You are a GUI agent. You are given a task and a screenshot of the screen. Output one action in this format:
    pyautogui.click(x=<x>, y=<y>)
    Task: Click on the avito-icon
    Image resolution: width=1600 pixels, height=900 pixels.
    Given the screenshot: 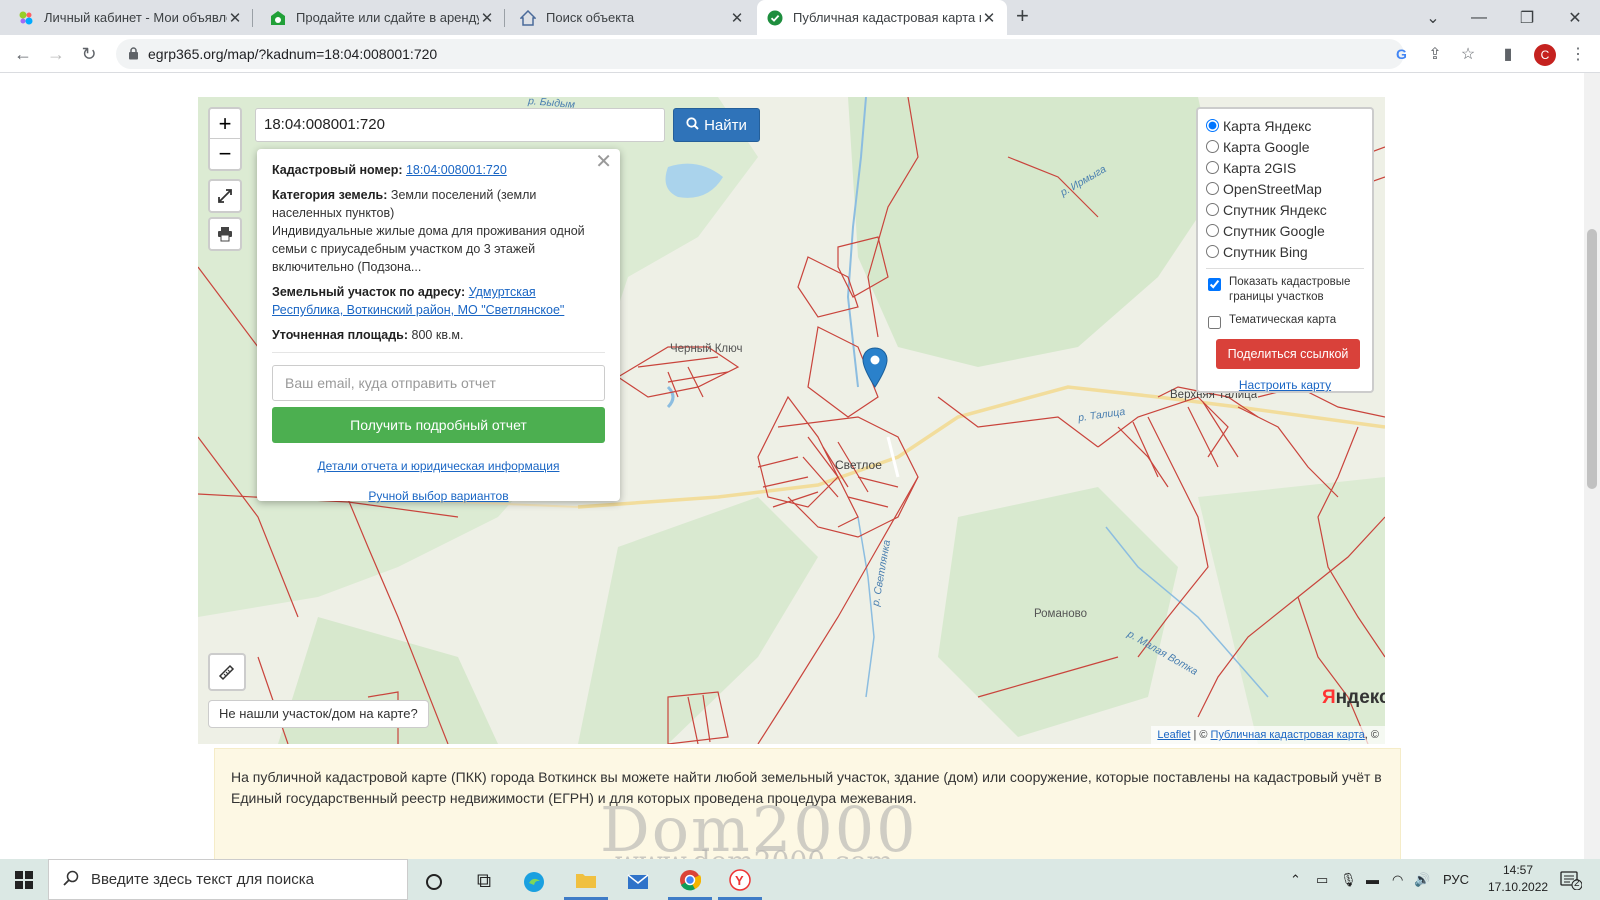 What is the action you would take?
    pyautogui.click(x=26, y=18)
    